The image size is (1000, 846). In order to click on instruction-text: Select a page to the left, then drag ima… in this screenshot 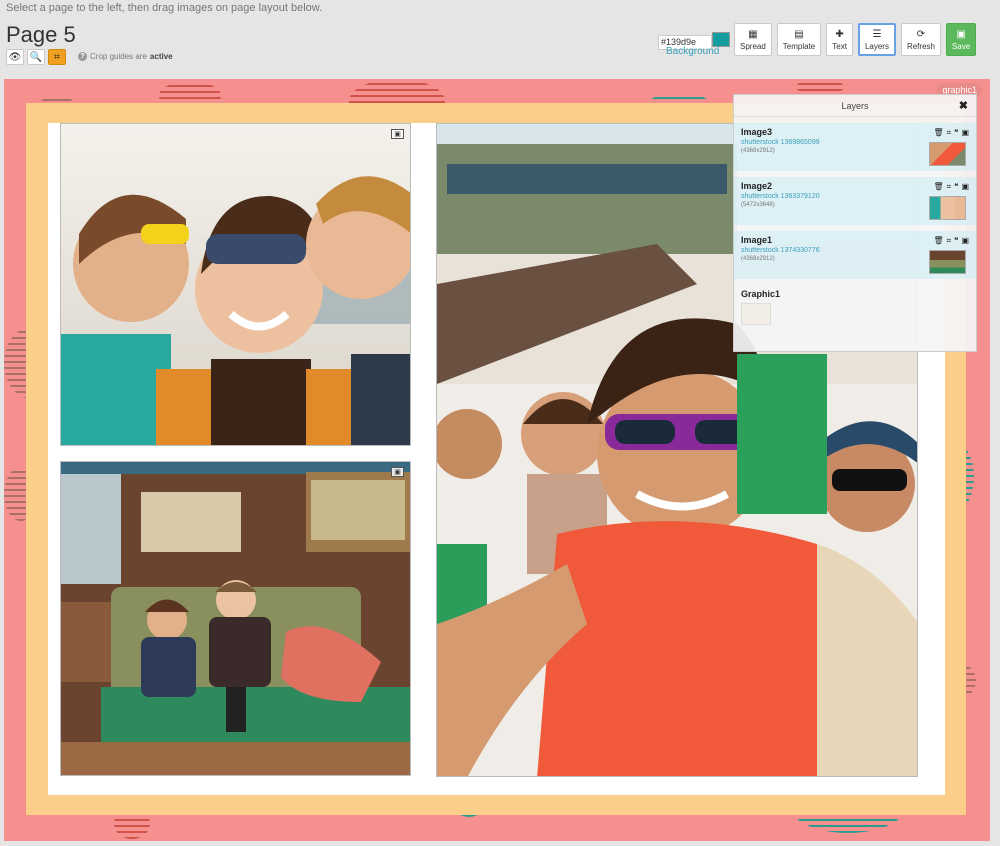, I will do `click(164, 8)`.